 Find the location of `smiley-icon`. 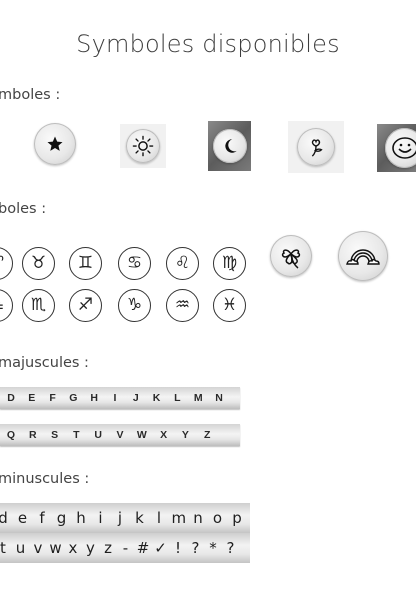

smiley-icon is located at coordinates (403, 148).